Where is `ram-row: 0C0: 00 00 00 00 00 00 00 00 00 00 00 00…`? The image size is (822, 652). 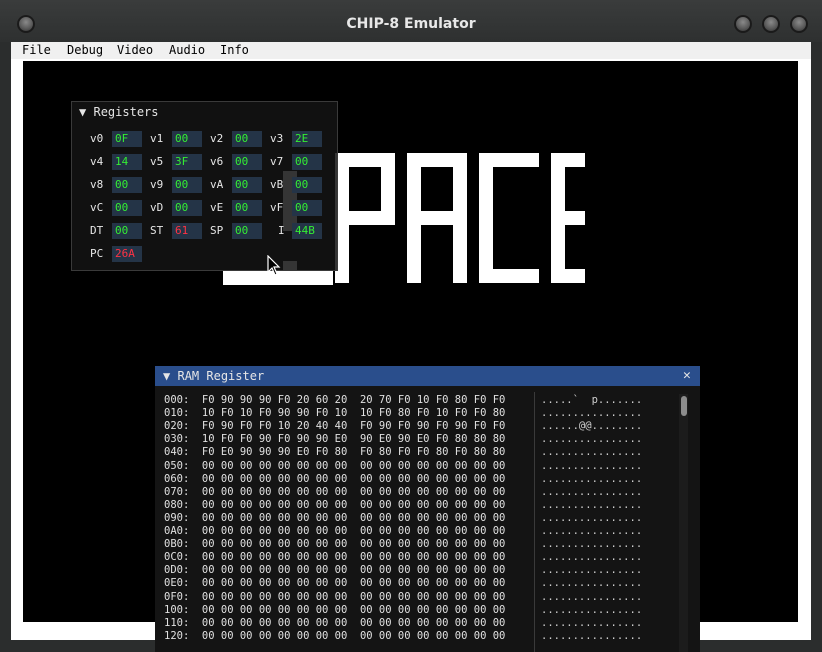 ram-row: 0C0: 00 00 00 00 00 00 00 00 00 00 00 00… is located at coordinates (335, 557).